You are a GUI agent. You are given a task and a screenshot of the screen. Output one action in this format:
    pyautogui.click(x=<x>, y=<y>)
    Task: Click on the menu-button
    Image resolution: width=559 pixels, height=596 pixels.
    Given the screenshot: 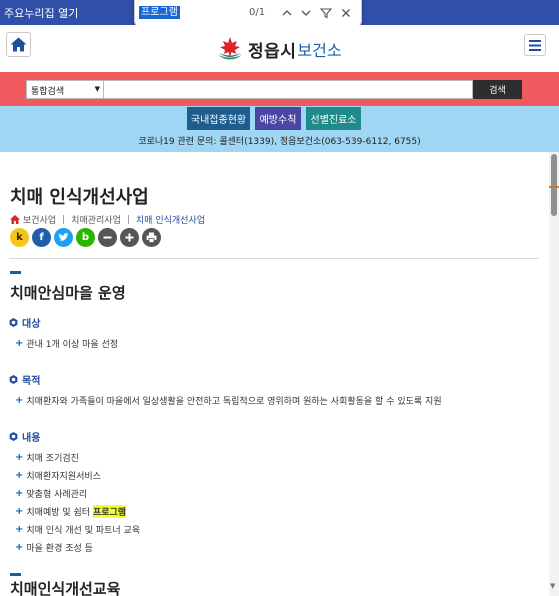 What is the action you would take?
    pyautogui.click(x=535, y=45)
    